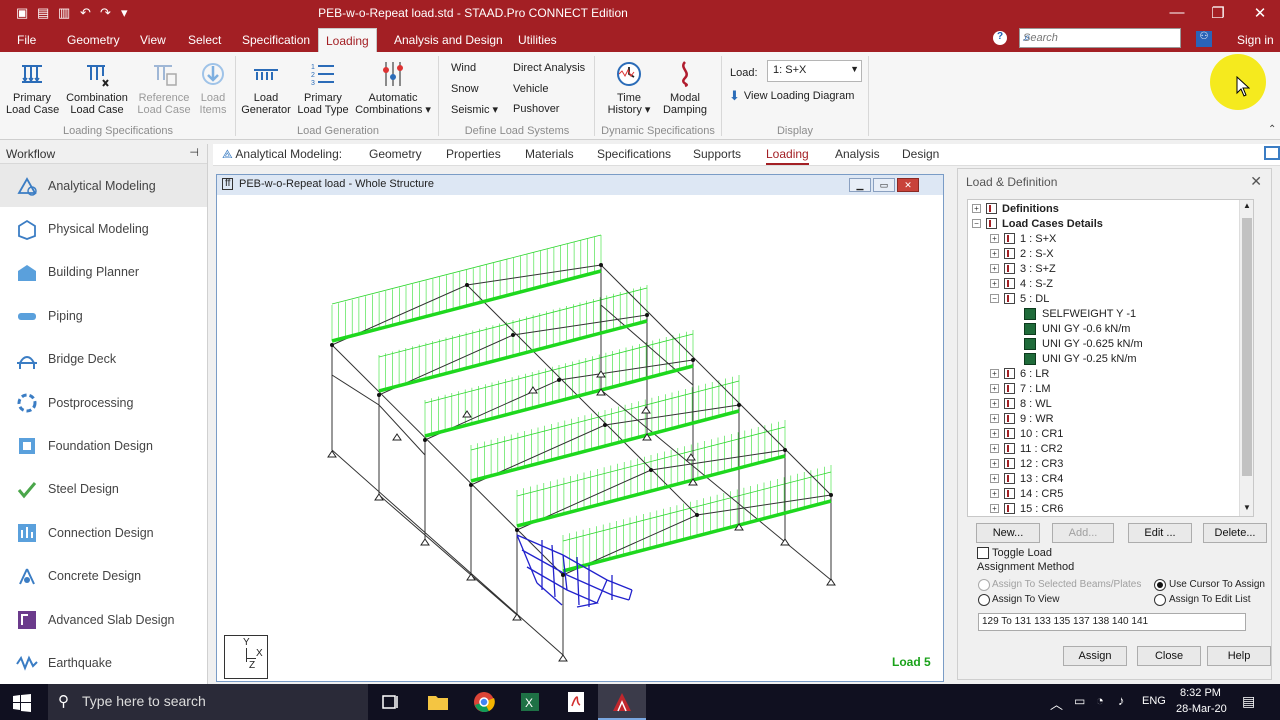 This screenshot has height=720, width=1280. Describe the element at coordinates (814, 71) in the screenshot. I see `load-select-dropdown: 1: S+X ▼` at that location.